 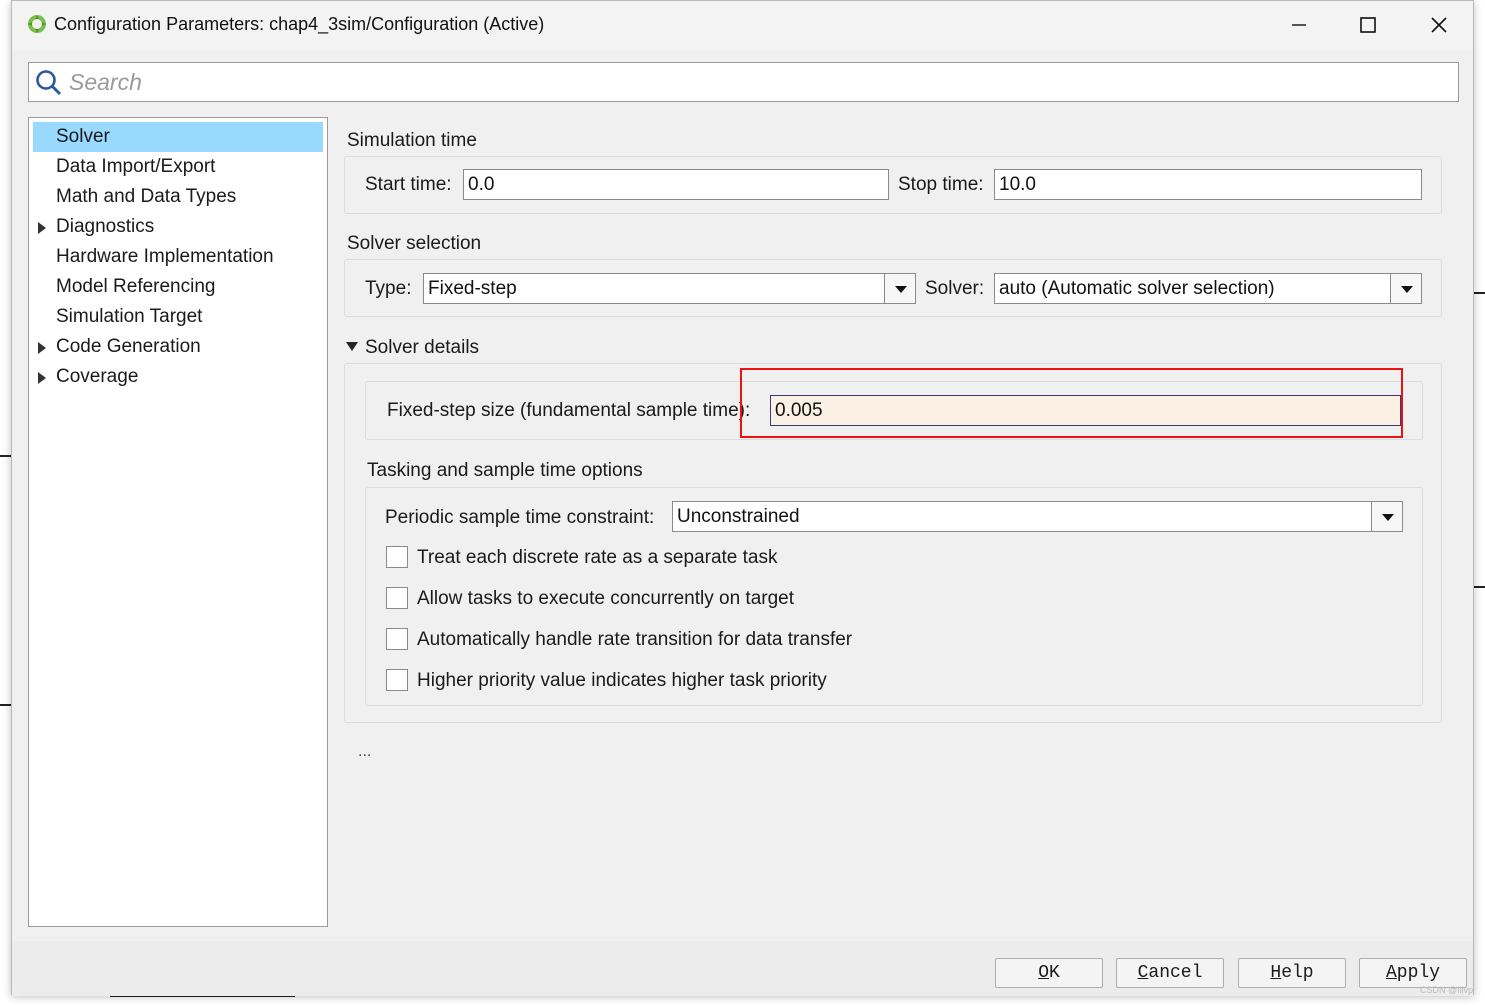 I want to click on cancel-label: ancel, so click(x=1175, y=973).